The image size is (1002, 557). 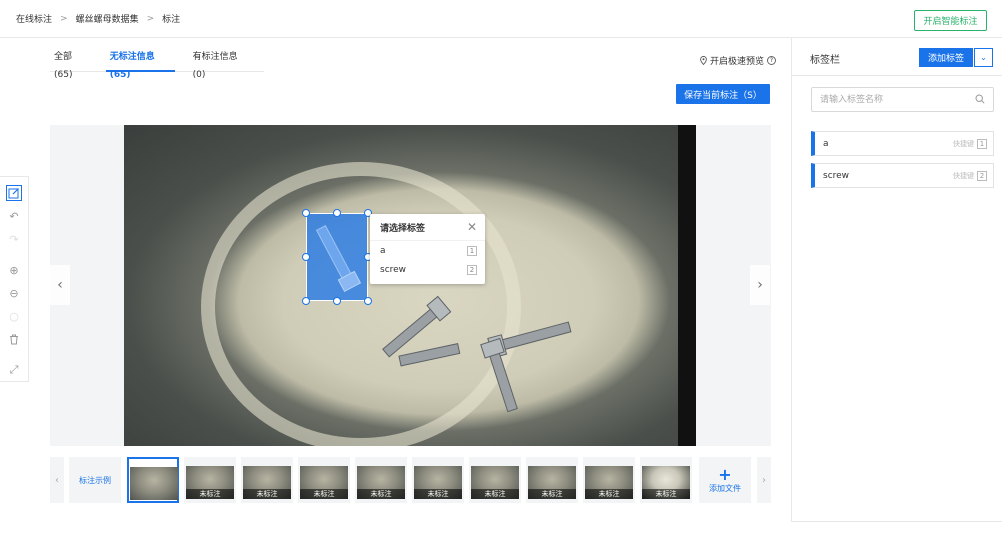 What do you see at coordinates (14, 293) in the screenshot?
I see `zoom-out-icon: ⊖` at bounding box center [14, 293].